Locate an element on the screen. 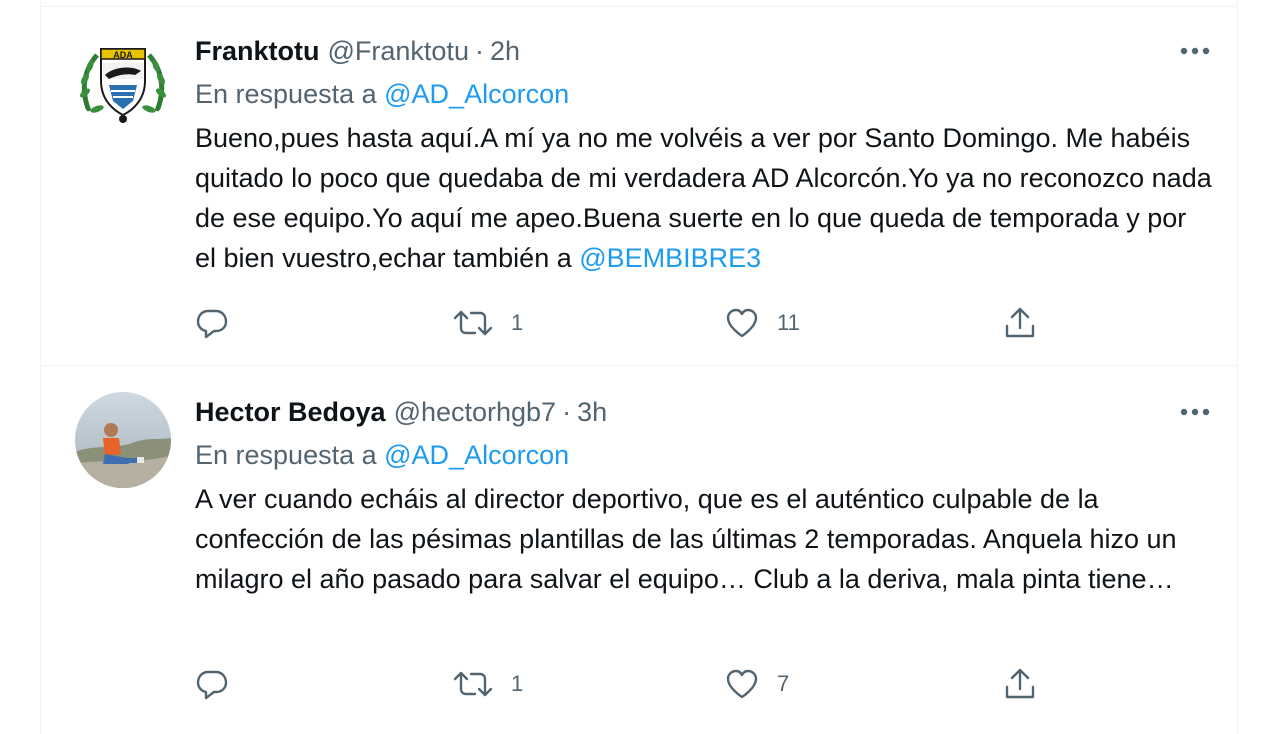 This screenshot has width=1282, height=734. mention-link: @BEMBIBRE3 is located at coordinates (670, 258).